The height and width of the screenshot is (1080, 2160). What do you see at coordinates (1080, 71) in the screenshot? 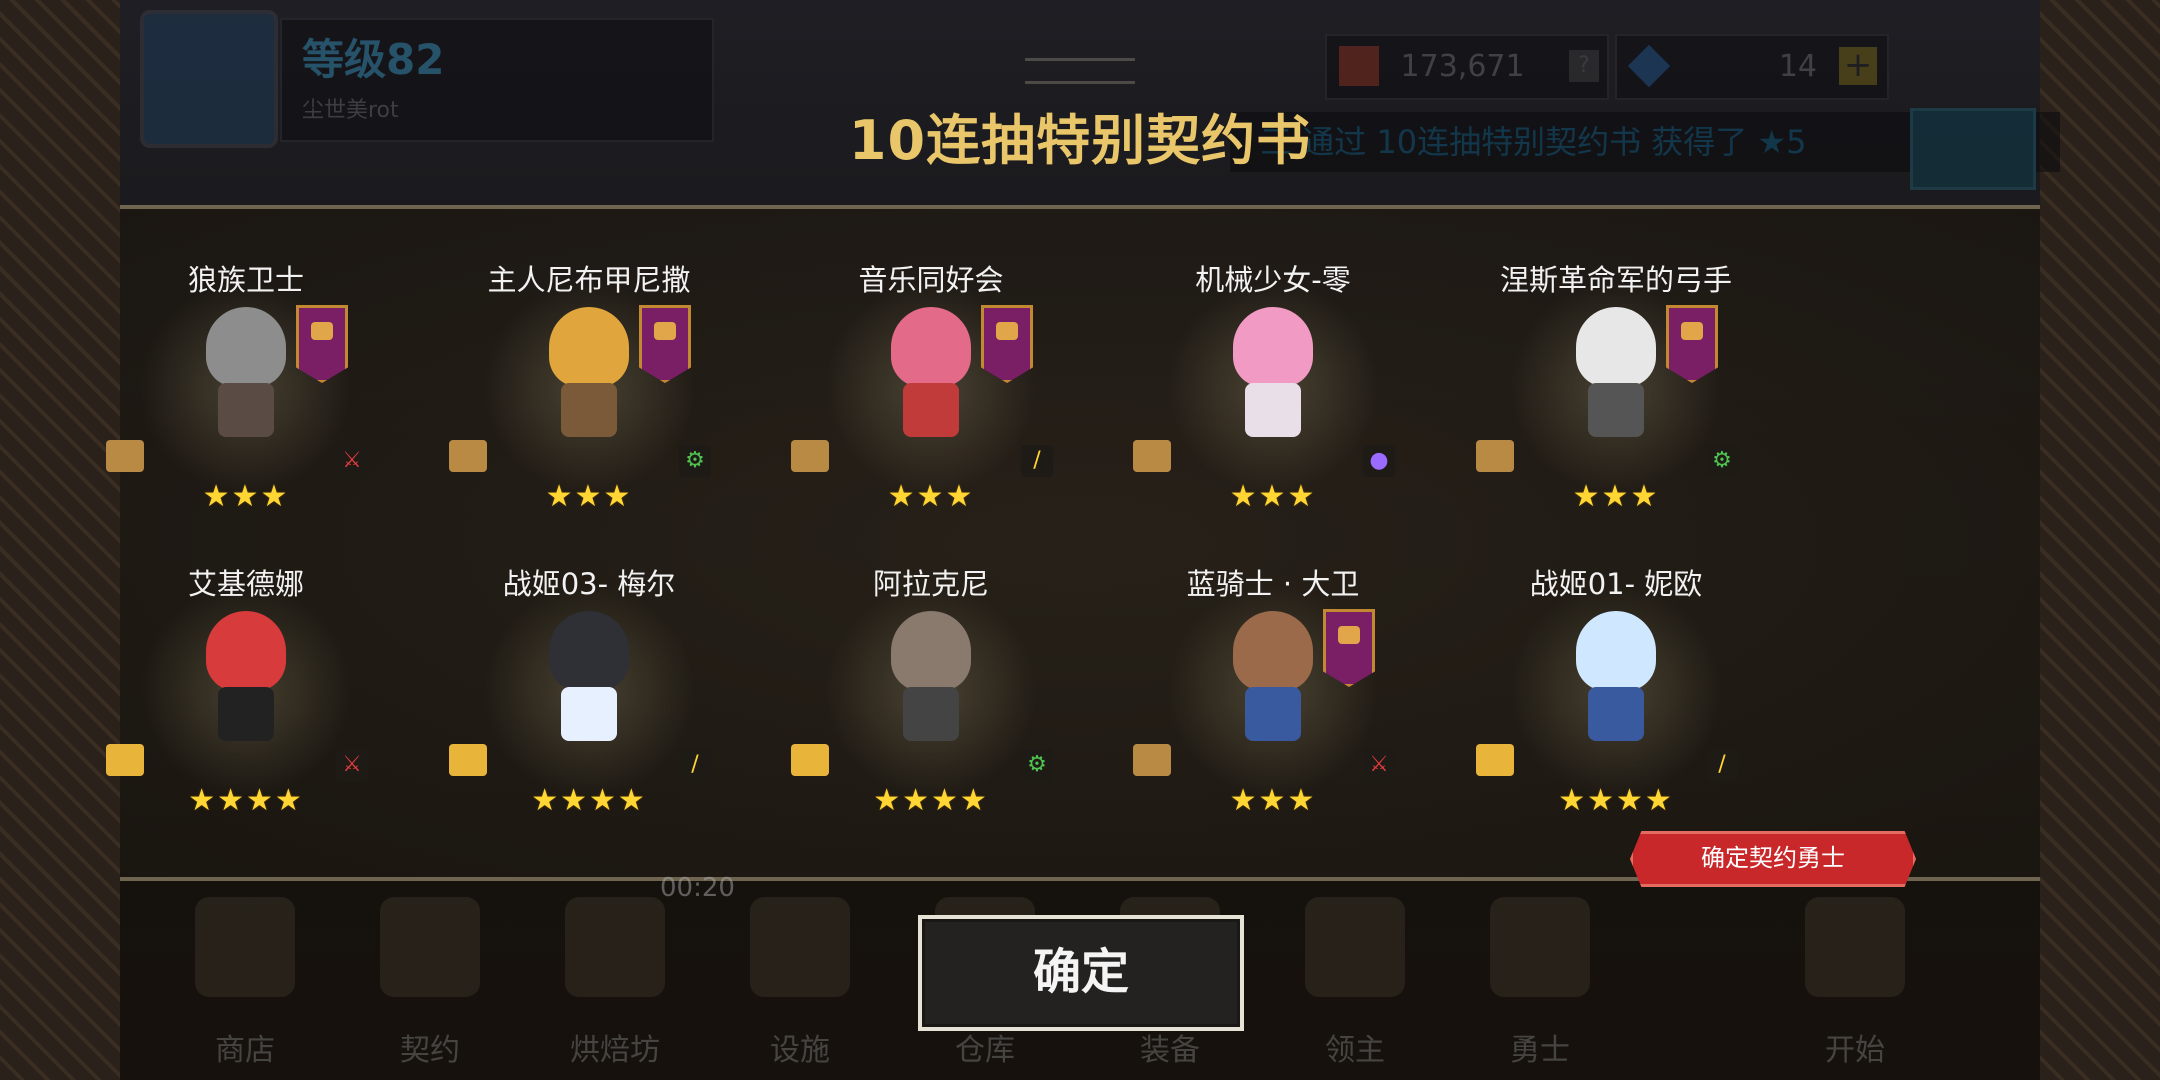
I see `title-ornament` at bounding box center [1080, 71].